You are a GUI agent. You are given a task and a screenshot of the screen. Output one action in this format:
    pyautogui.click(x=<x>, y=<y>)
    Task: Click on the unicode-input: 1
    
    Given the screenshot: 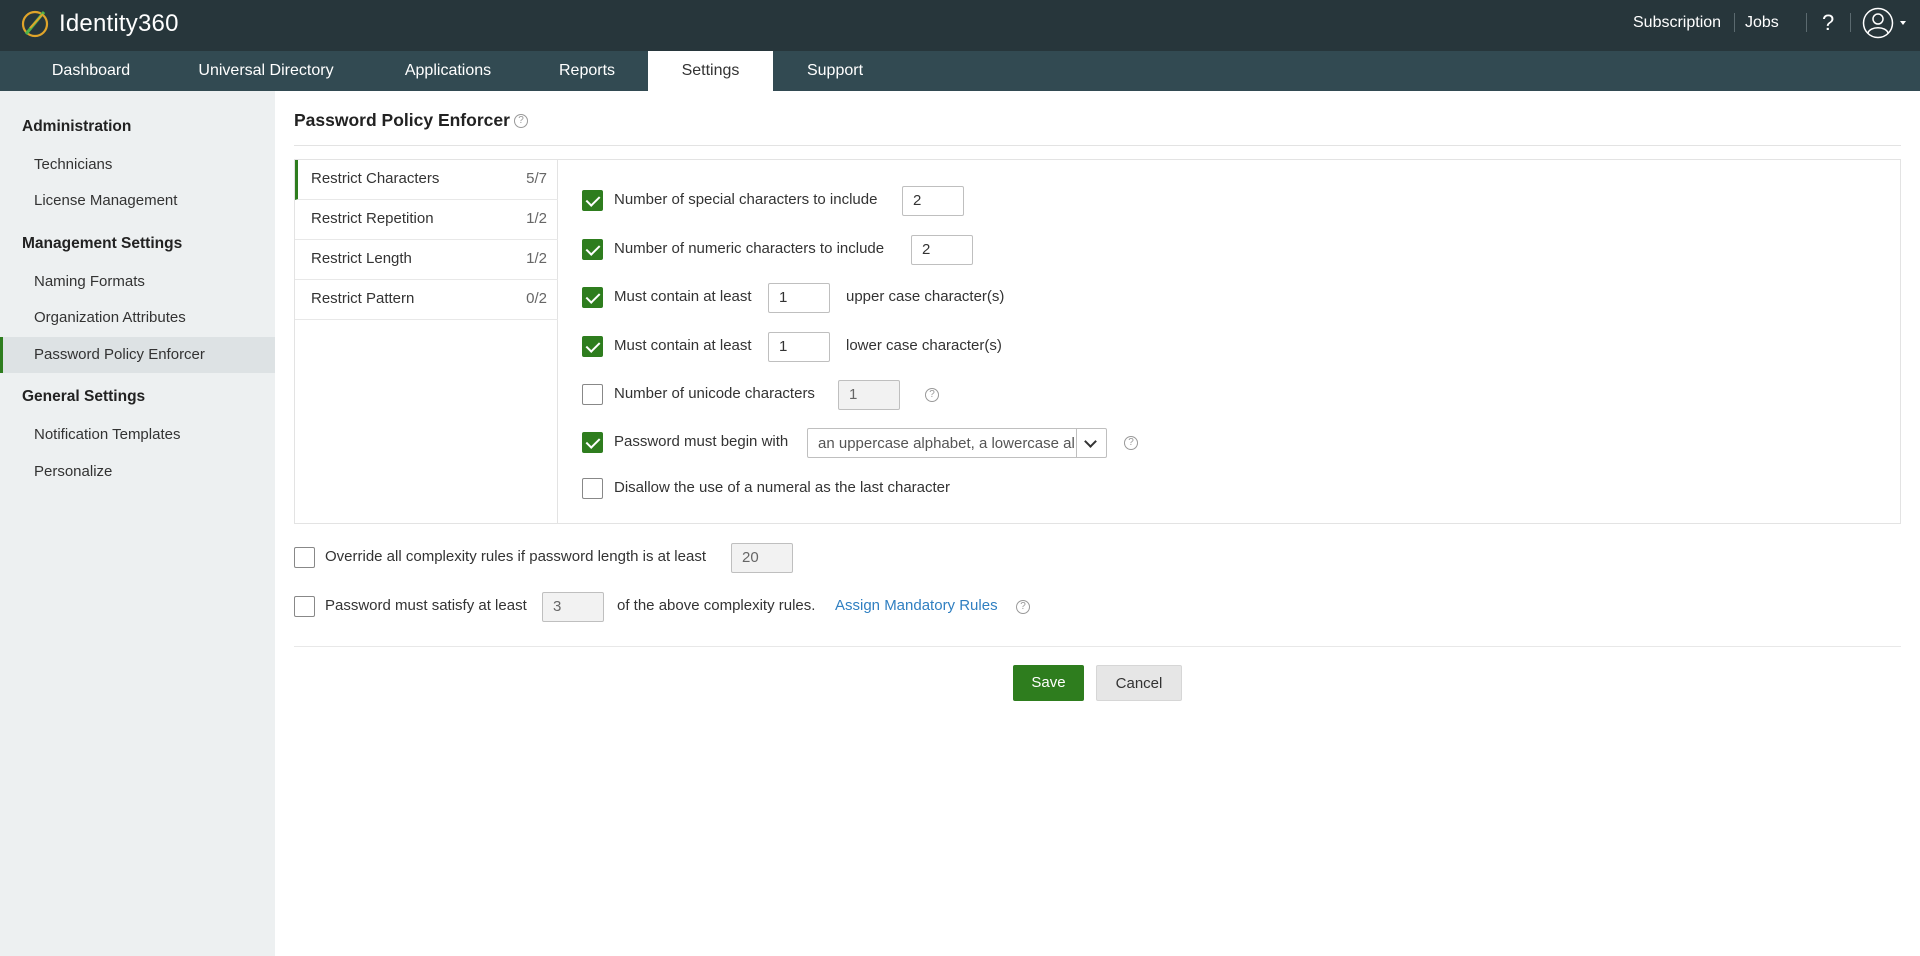 What is the action you would take?
    pyautogui.click(x=869, y=395)
    